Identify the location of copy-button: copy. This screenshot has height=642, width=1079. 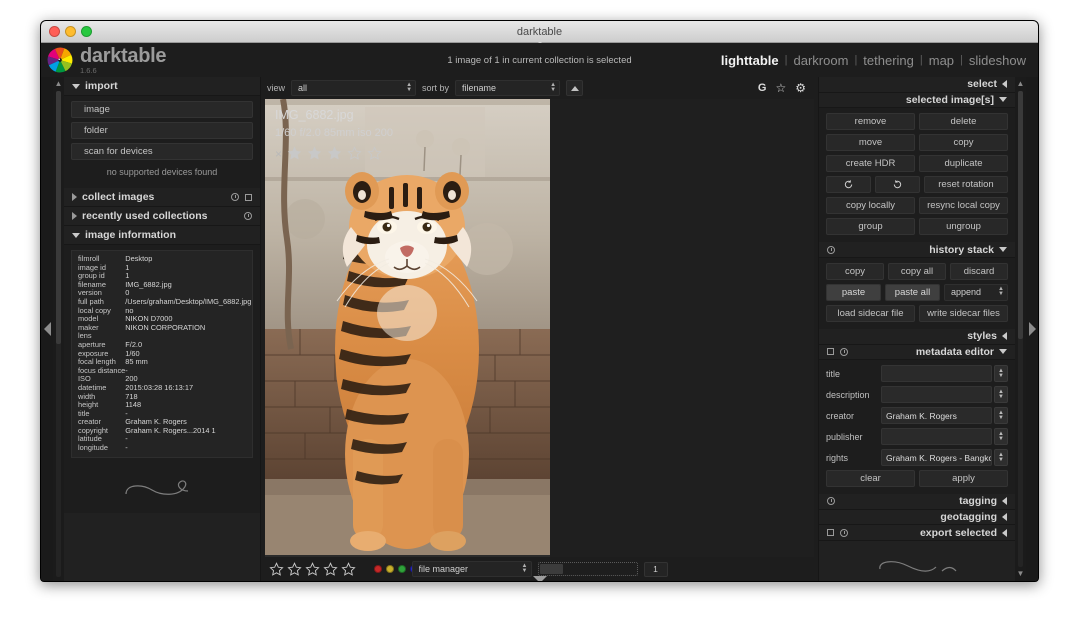
(963, 143).